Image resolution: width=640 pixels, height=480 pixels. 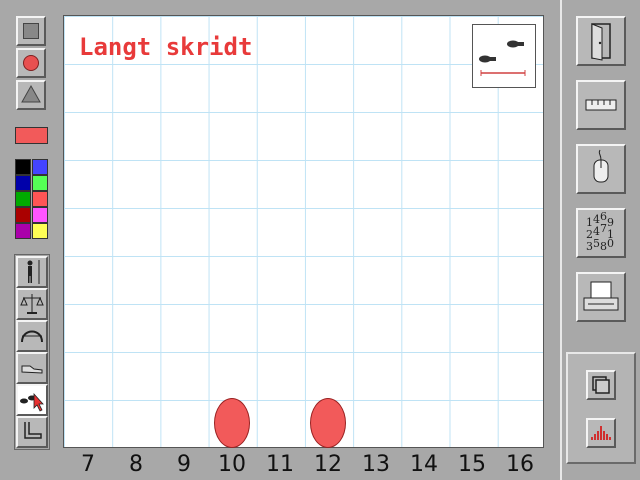 I want to click on windows-icon, so click(x=601, y=385).